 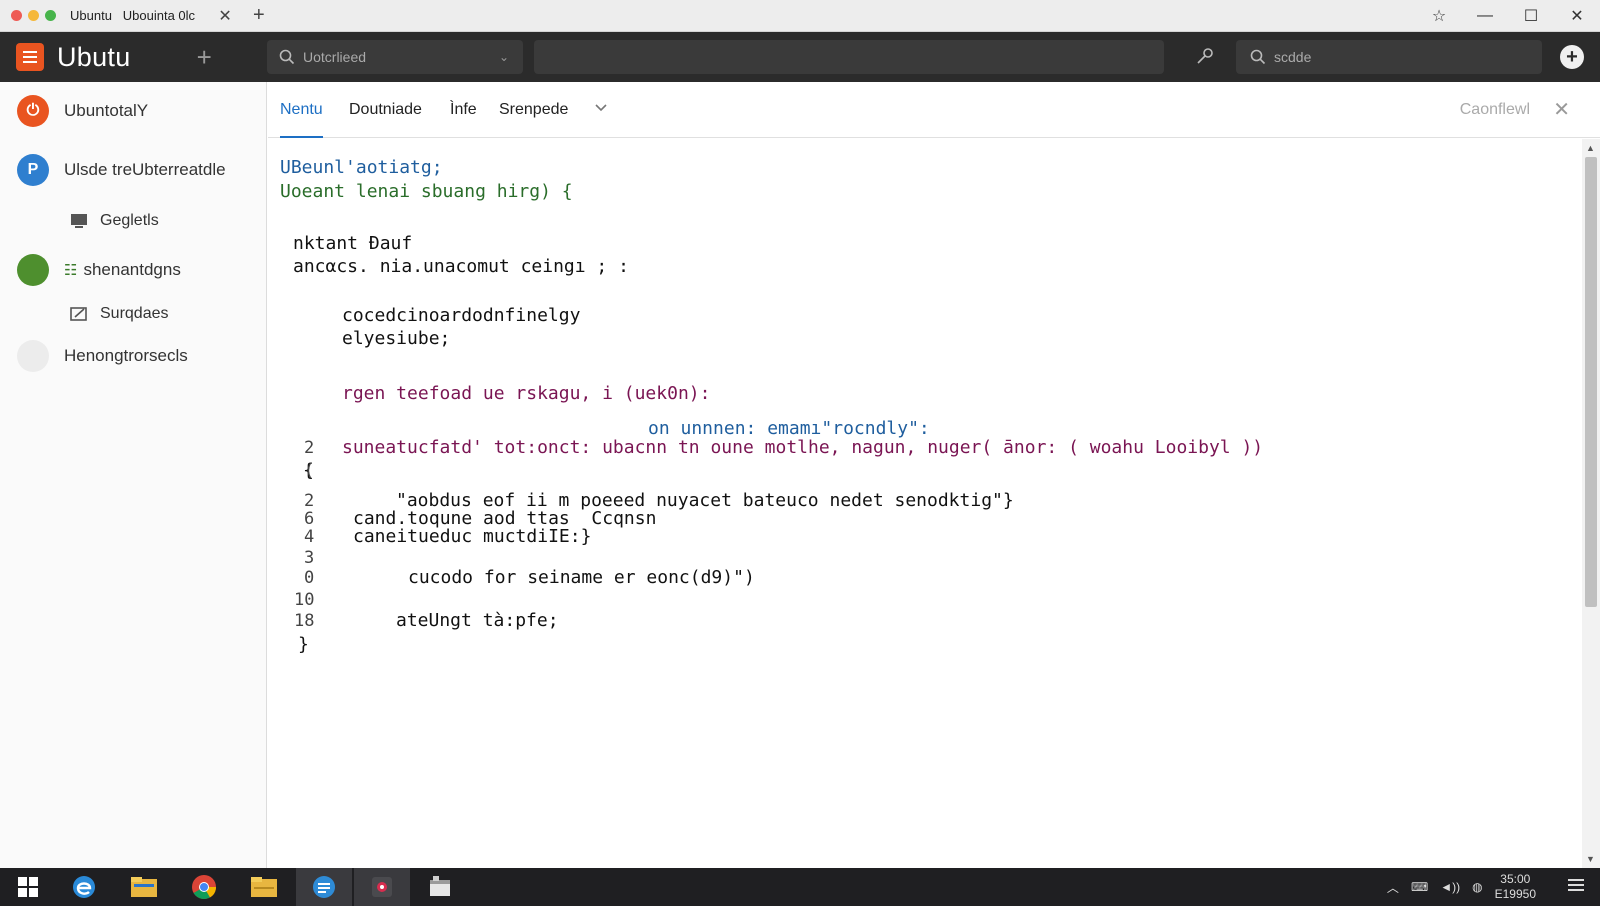 What do you see at coordinates (28, 887) in the screenshot?
I see `windows-start-icon` at bounding box center [28, 887].